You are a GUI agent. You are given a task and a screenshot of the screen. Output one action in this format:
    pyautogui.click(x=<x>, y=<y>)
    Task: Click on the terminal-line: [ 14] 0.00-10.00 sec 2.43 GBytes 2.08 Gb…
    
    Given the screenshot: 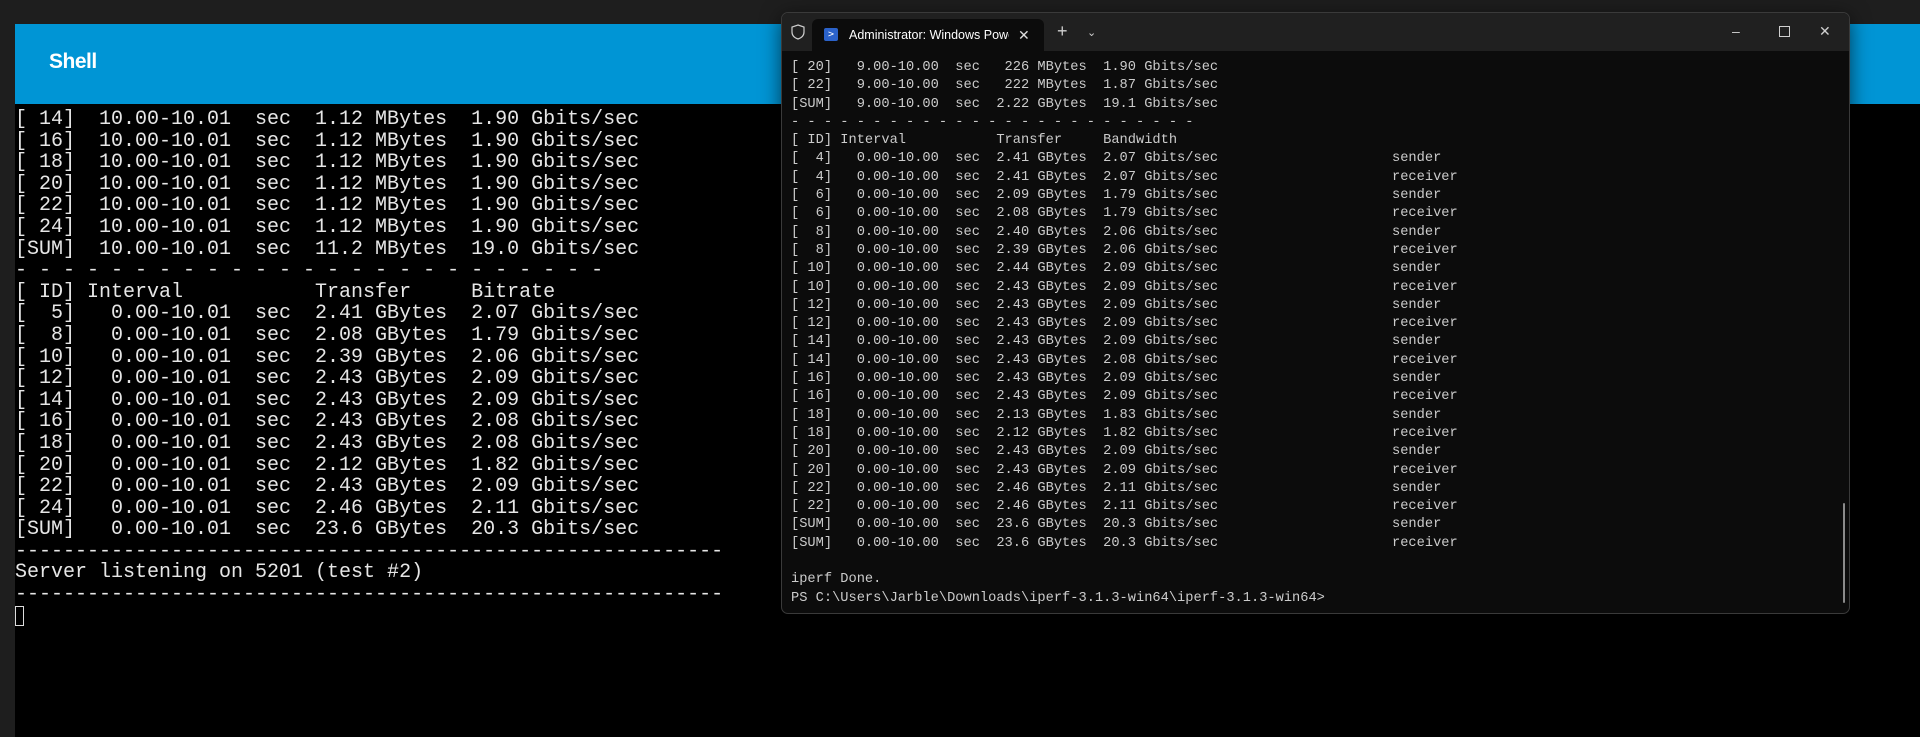 What is the action you would take?
    pyautogui.click(x=1310, y=361)
    